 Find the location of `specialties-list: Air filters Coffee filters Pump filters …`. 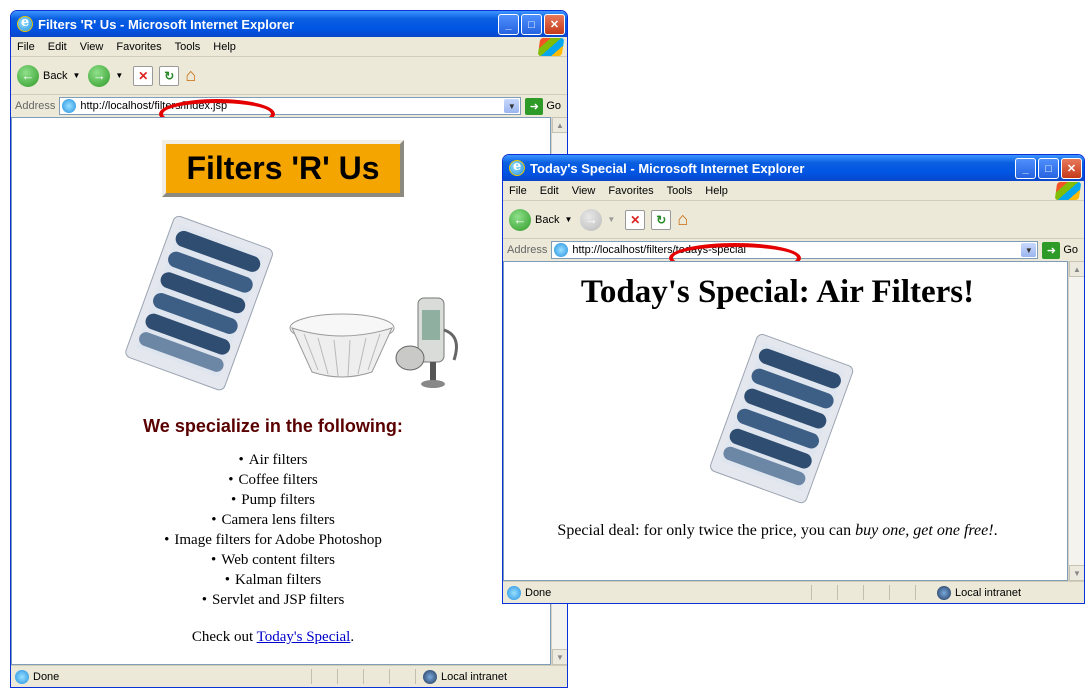

specialties-list: Air filters Coffee filters Pump filters … is located at coordinates (273, 530).